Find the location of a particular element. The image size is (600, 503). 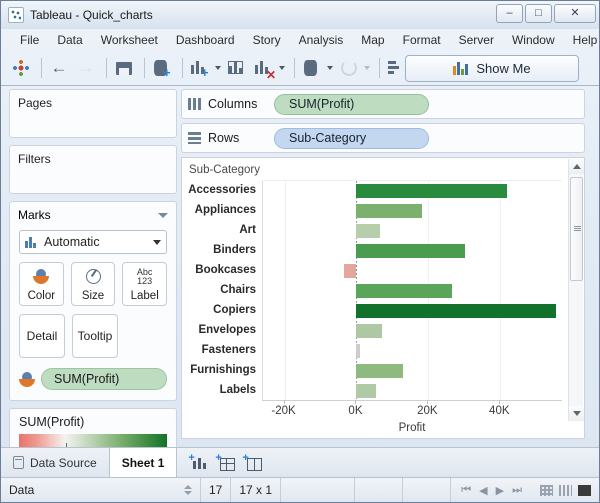

duplicate-sheet-icon is located at coordinates (237, 68).